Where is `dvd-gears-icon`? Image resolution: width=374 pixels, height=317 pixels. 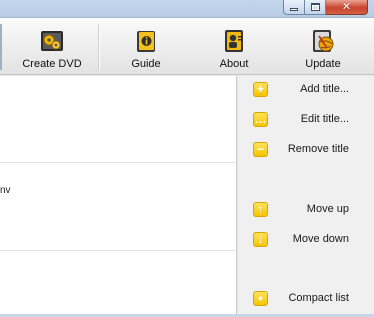 dvd-gears-icon is located at coordinates (52, 41).